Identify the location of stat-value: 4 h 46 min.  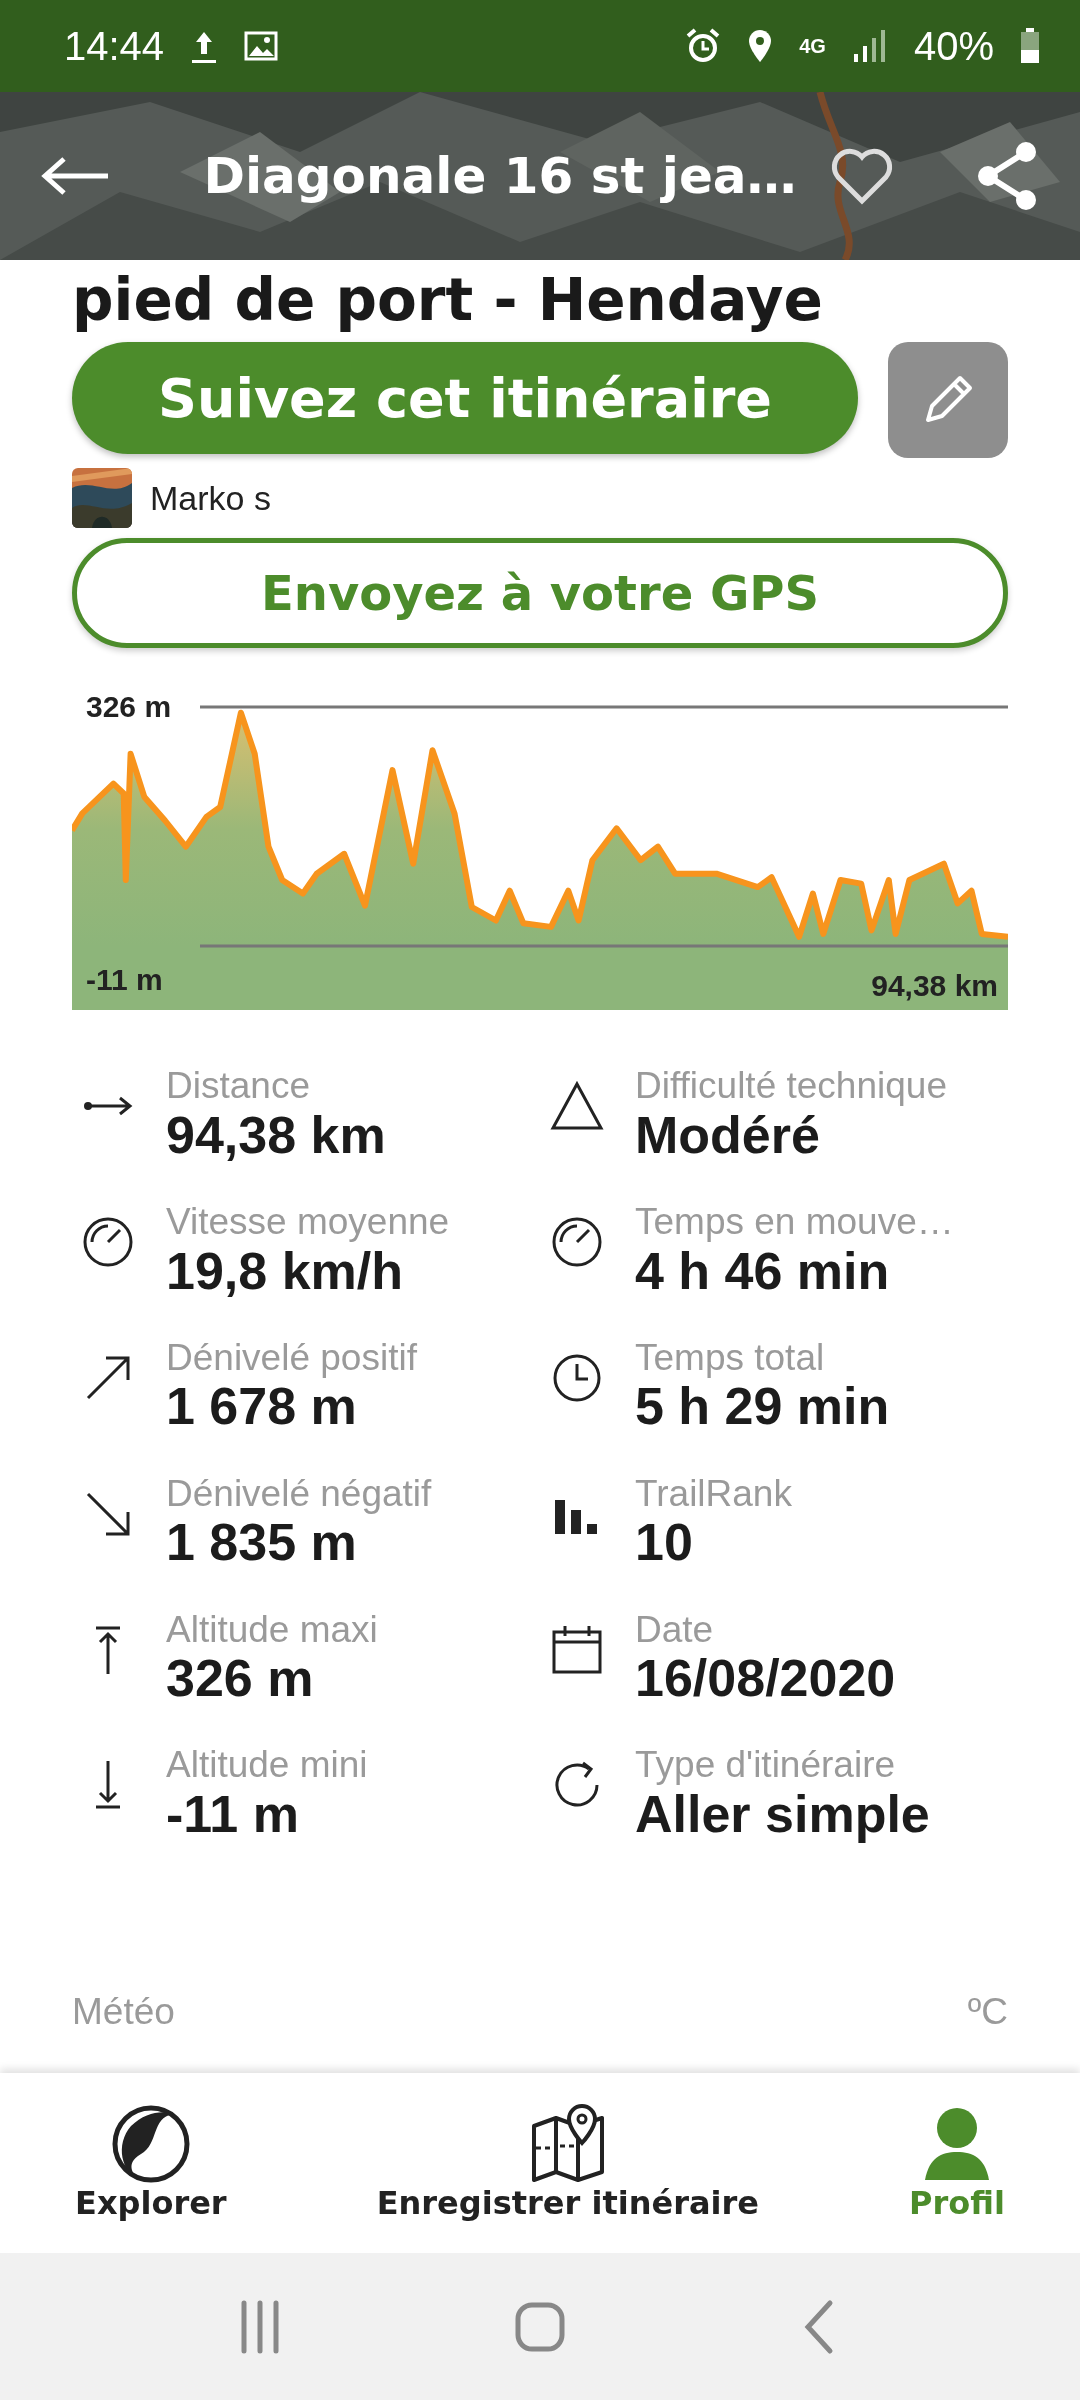
(763, 1271).